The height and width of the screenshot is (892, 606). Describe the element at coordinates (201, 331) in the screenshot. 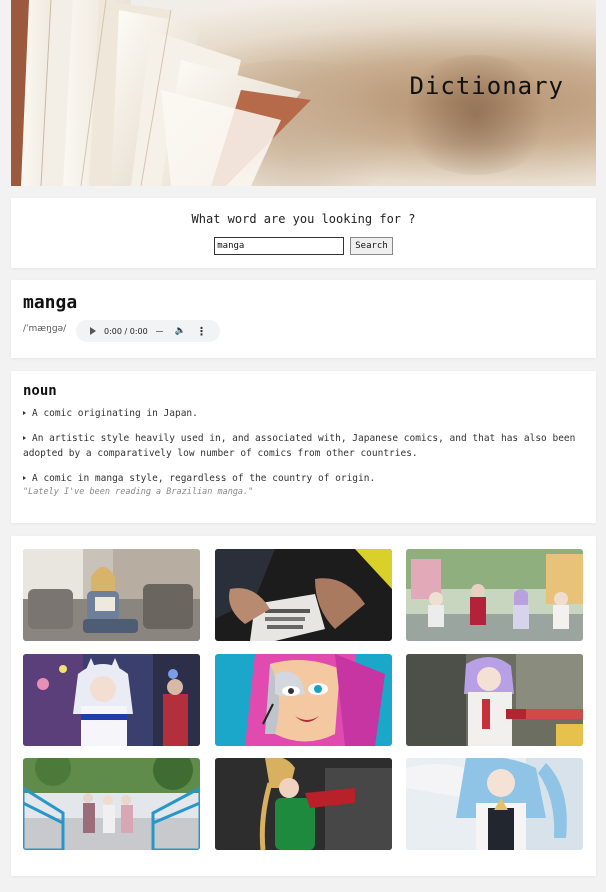

I see `more-vert-icon: ⋮` at that location.